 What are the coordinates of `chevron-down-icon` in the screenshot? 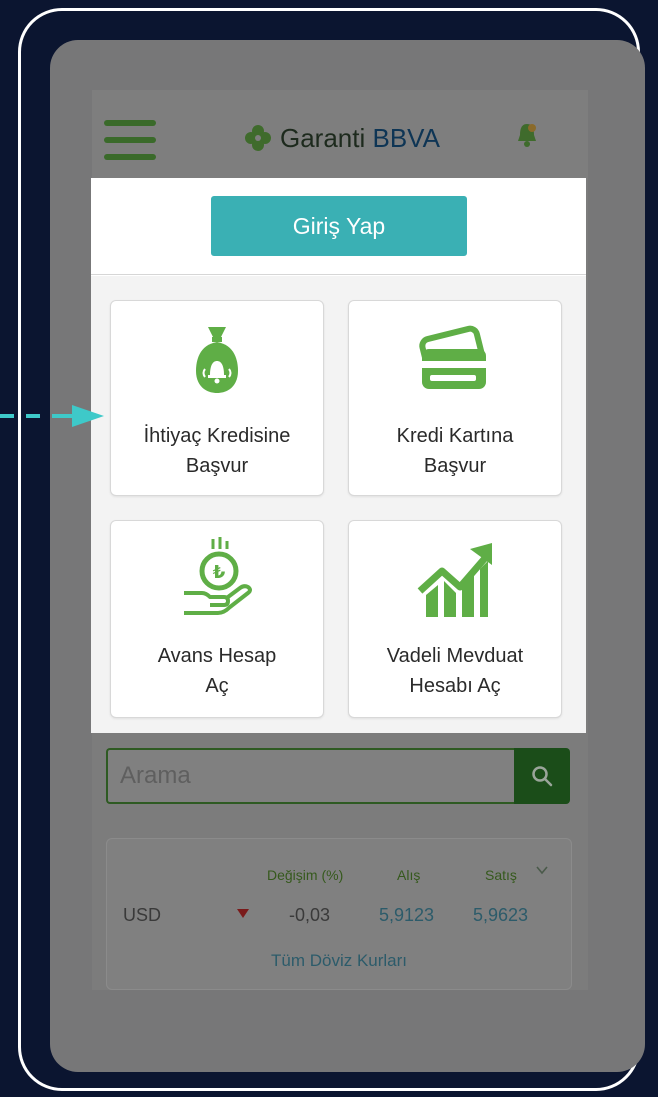 It's located at (542, 870).